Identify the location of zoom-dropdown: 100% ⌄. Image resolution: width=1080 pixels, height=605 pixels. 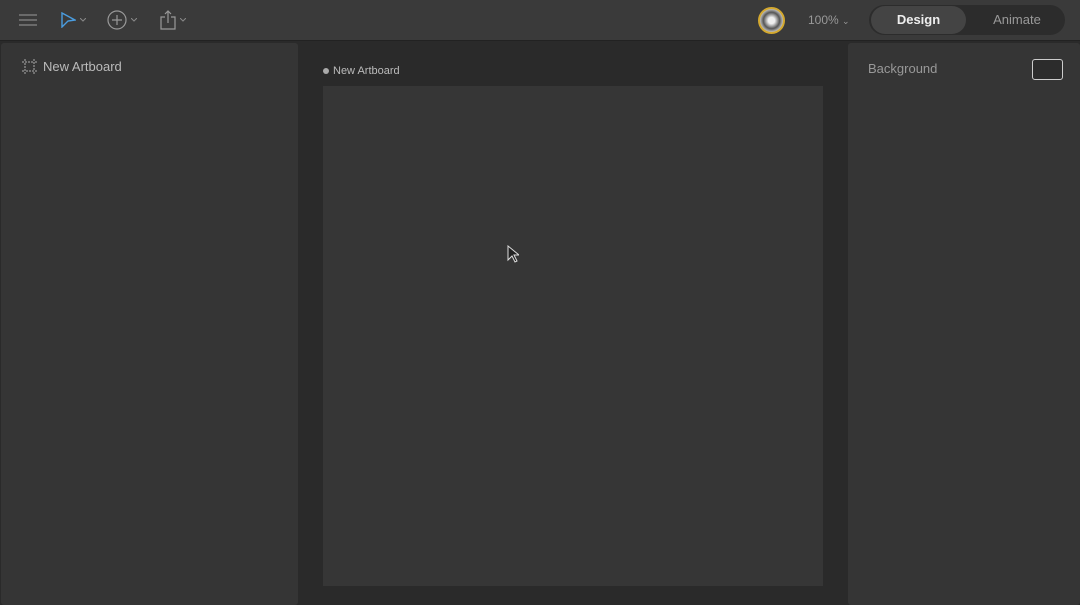
(829, 20).